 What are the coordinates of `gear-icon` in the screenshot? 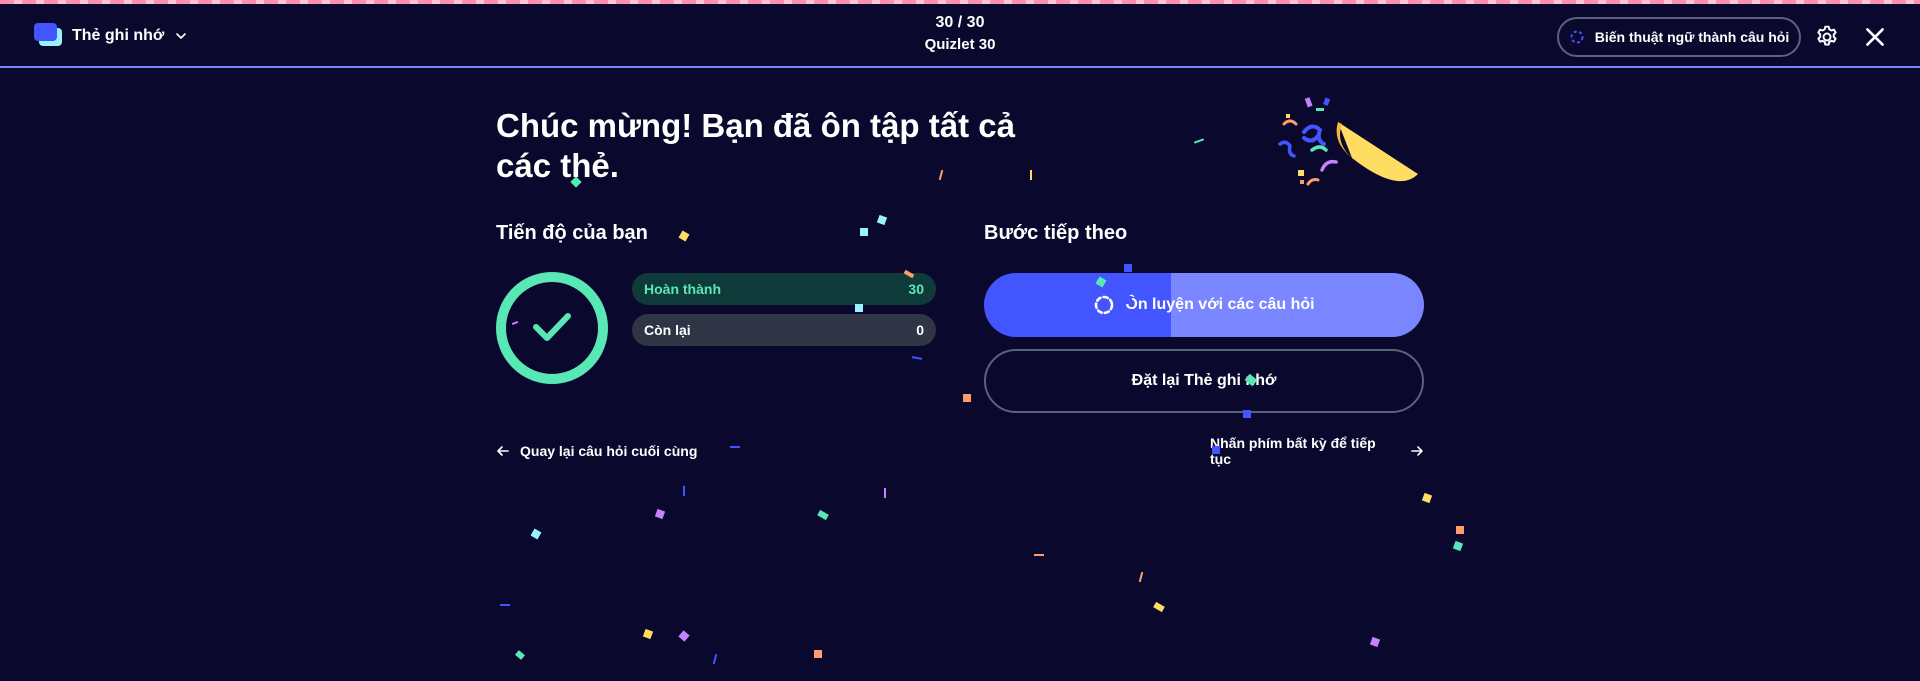 It's located at (1827, 37).